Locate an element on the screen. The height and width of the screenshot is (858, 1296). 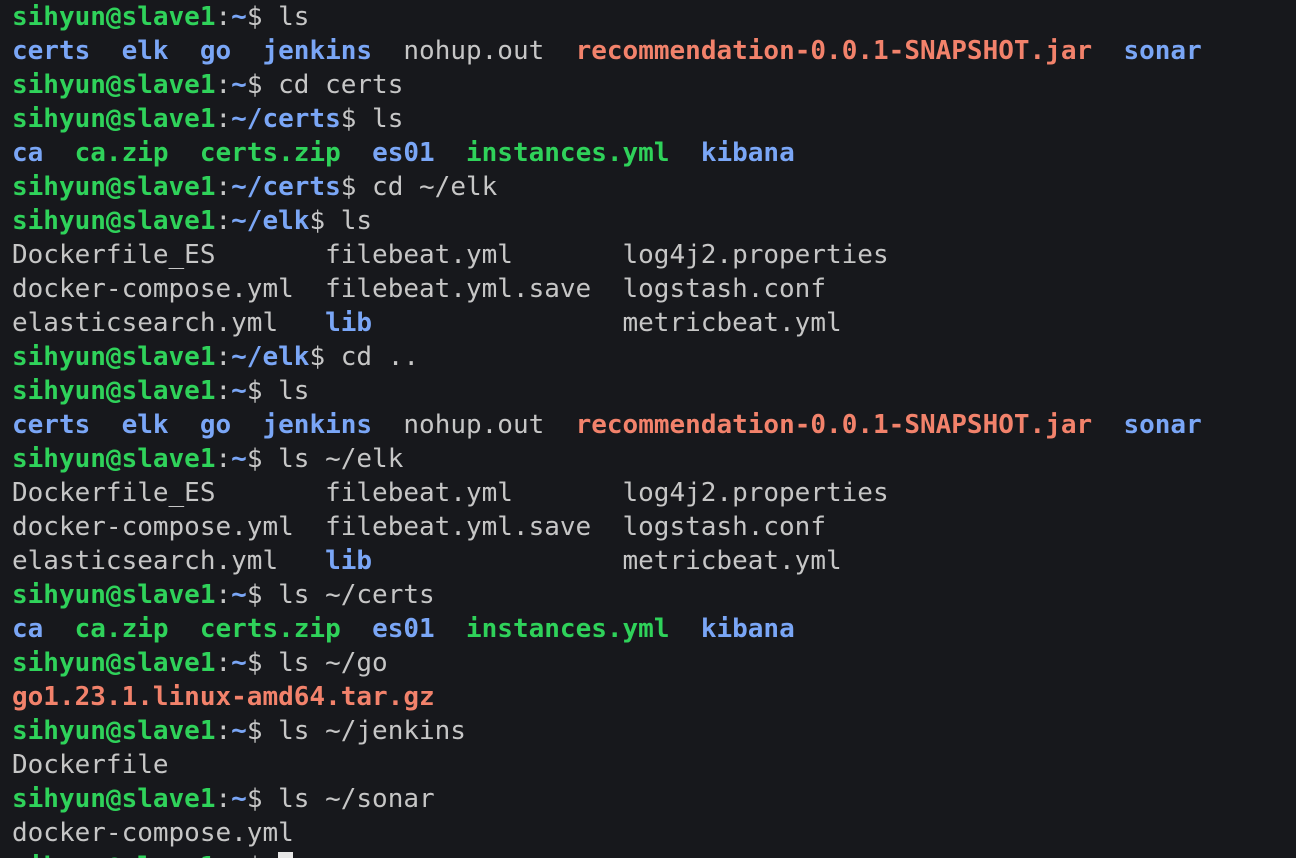
text-cursor is located at coordinates (286, 855).